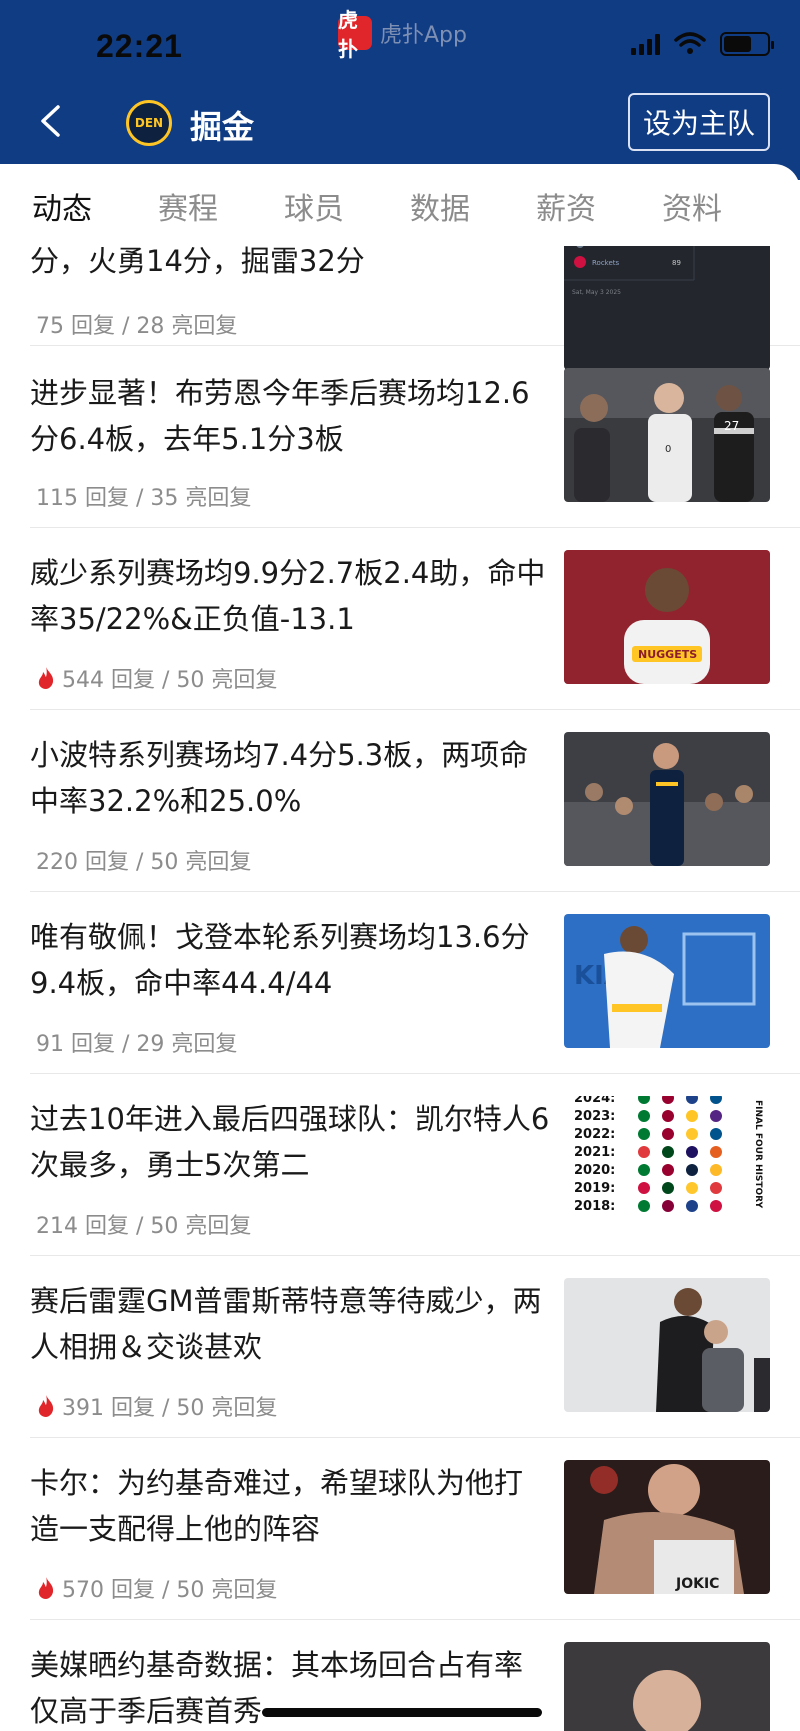 Image resolution: width=800 pixels, height=1731 pixels. I want to click on signal-icon, so click(645, 44).